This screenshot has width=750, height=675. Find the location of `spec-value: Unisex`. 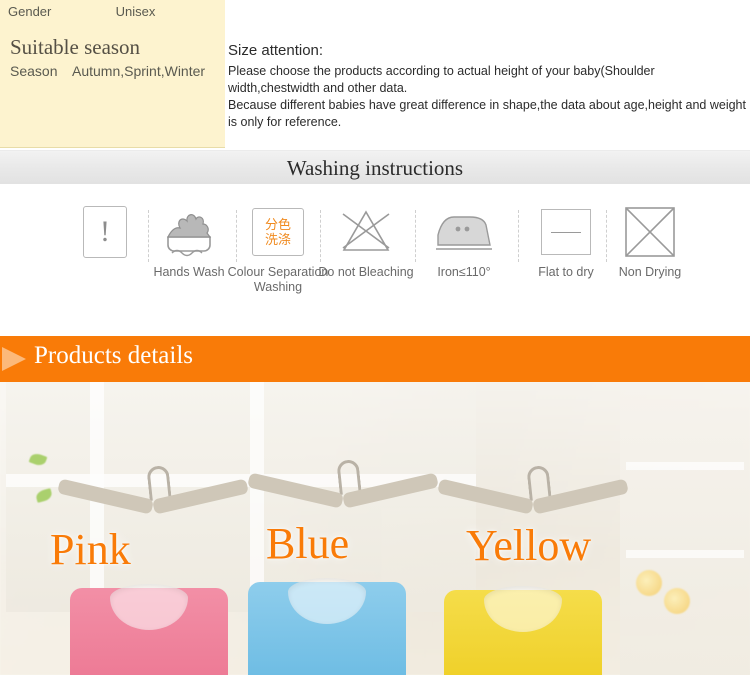

spec-value: Unisex is located at coordinates (135, 11).